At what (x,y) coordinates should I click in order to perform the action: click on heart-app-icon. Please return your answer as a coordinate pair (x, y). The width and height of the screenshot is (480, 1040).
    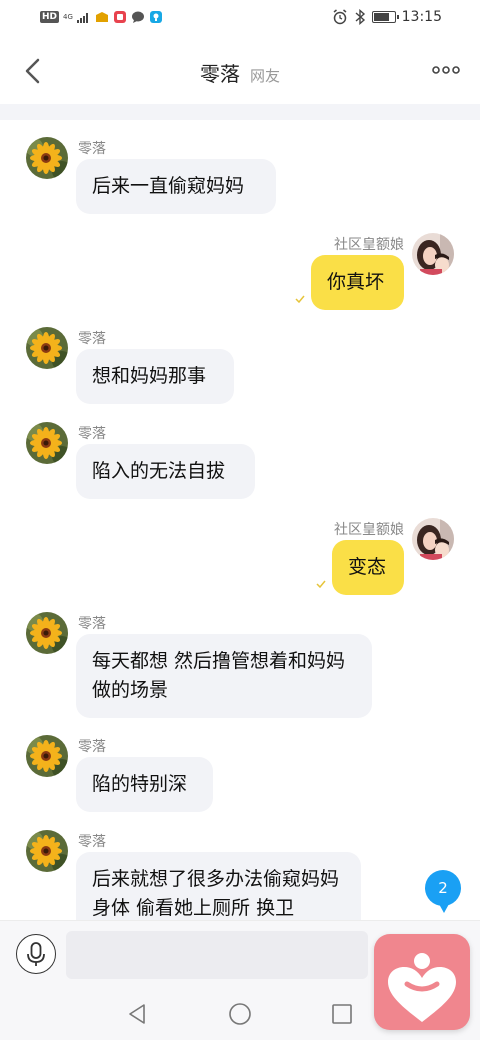
    Looking at the image, I should click on (422, 987).